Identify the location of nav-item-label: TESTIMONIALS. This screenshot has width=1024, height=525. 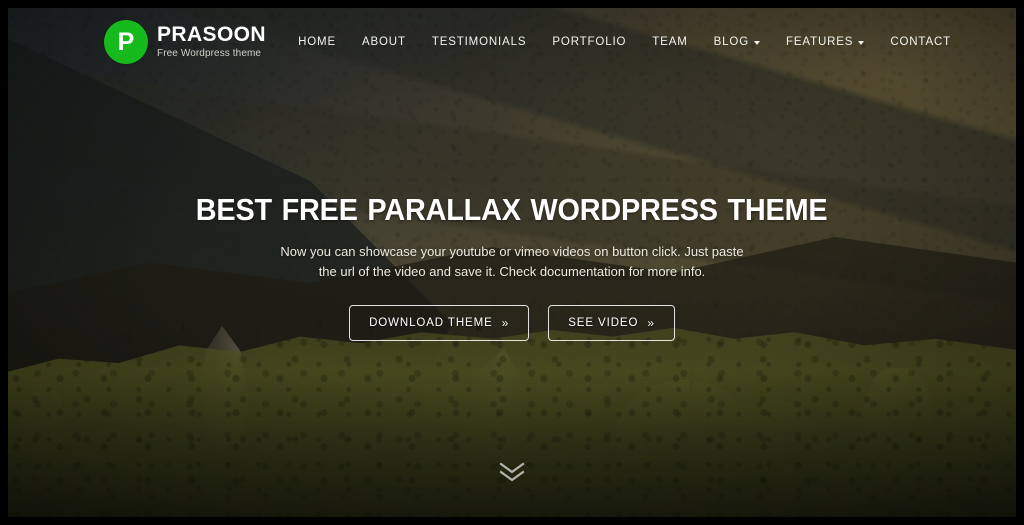
(479, 42).